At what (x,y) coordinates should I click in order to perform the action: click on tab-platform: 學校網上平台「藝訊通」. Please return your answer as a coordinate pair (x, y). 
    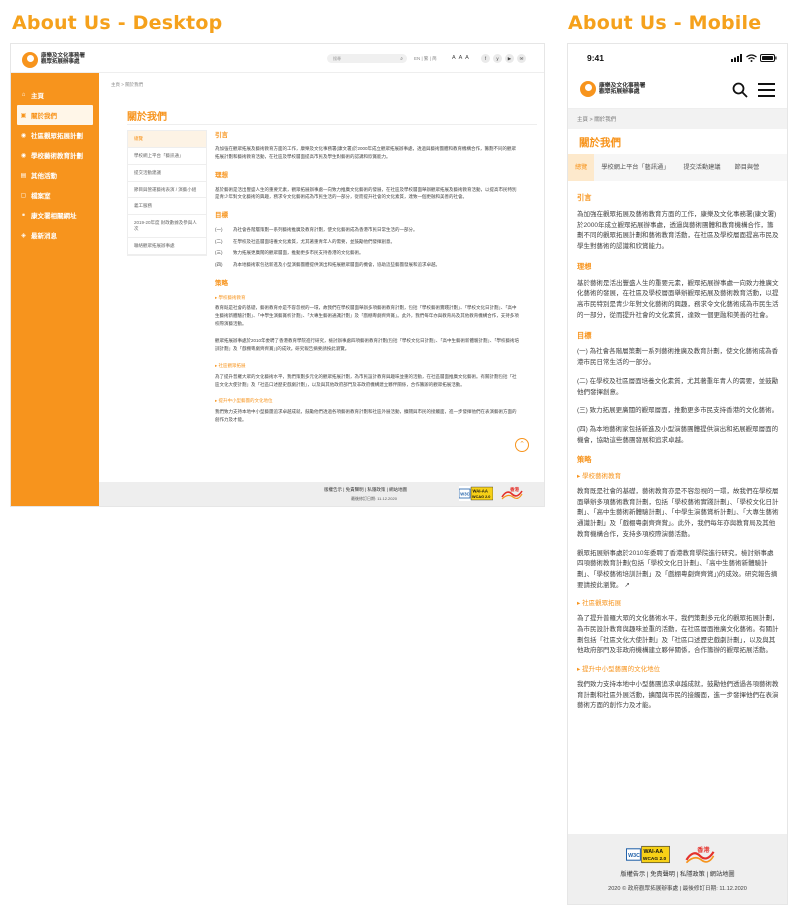
    Looking at the image, I should click on (635, 167).